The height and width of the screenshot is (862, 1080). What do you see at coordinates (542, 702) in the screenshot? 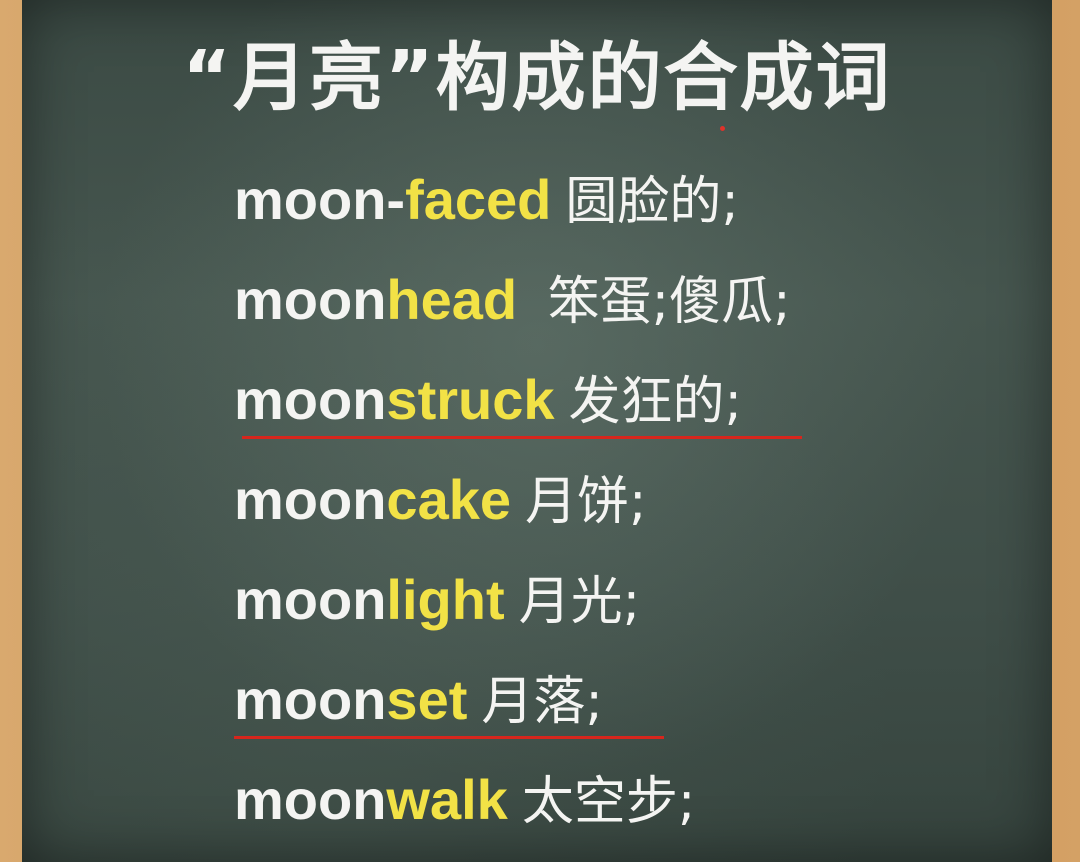
I see `word-meaning: 月落;` at bounding box center [542, 702].